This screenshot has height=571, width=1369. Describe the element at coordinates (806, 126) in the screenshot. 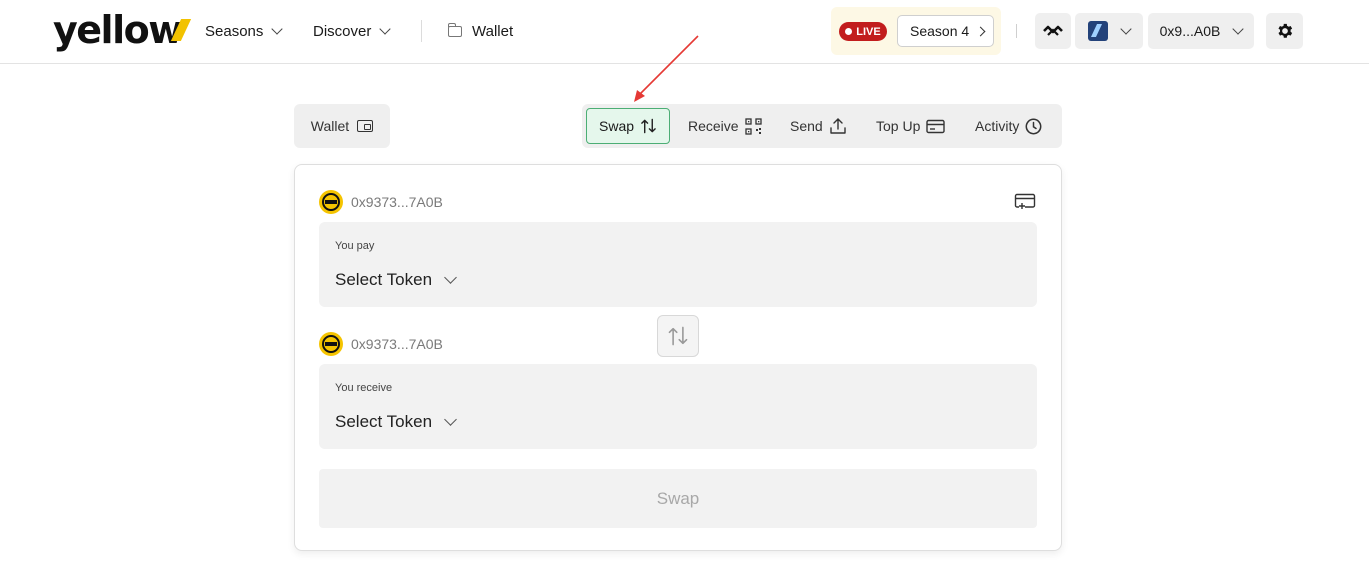

I see `tab-send-label: Send` at that location.